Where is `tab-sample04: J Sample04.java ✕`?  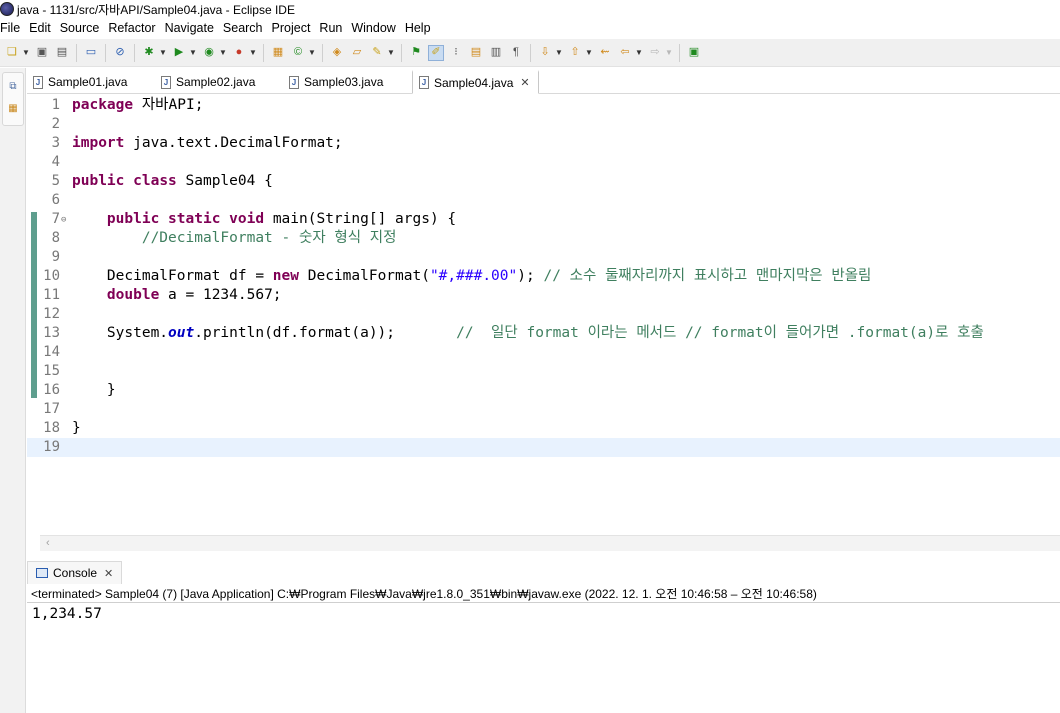
tab-sample04: J Sample04.java ✕ is located at coordinates (475, 82).